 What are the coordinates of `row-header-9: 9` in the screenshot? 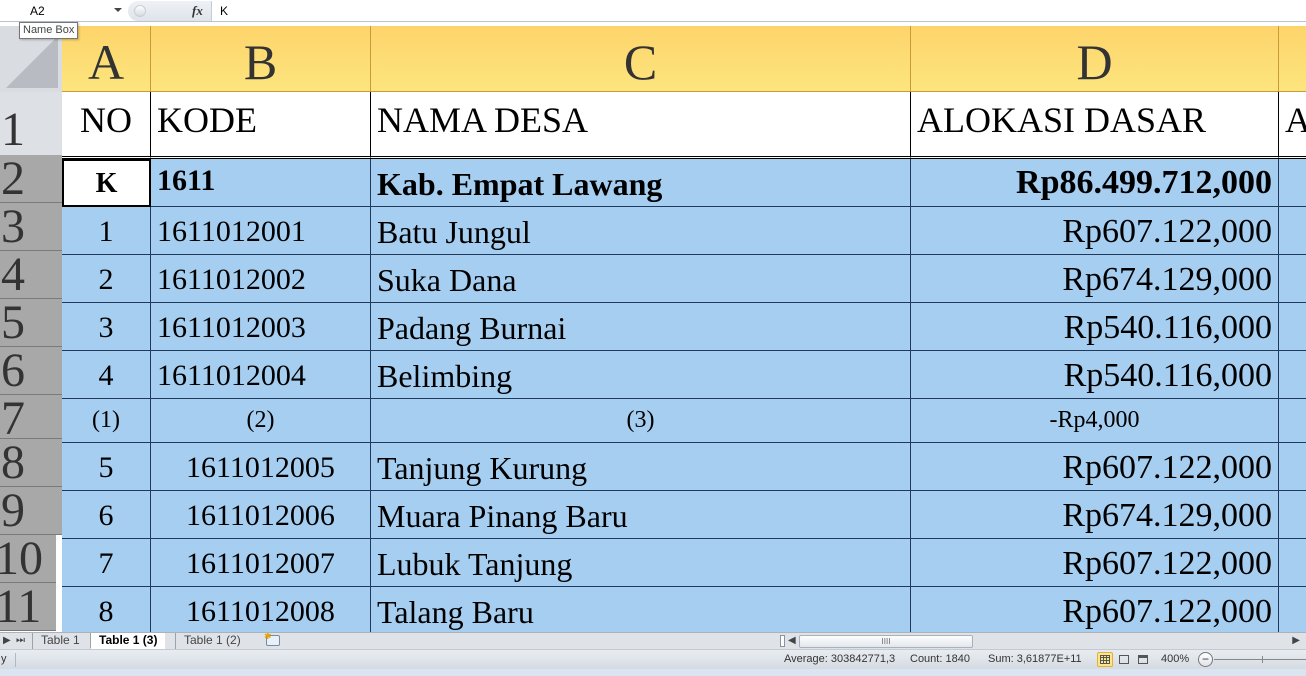 It's located at (31, 511).